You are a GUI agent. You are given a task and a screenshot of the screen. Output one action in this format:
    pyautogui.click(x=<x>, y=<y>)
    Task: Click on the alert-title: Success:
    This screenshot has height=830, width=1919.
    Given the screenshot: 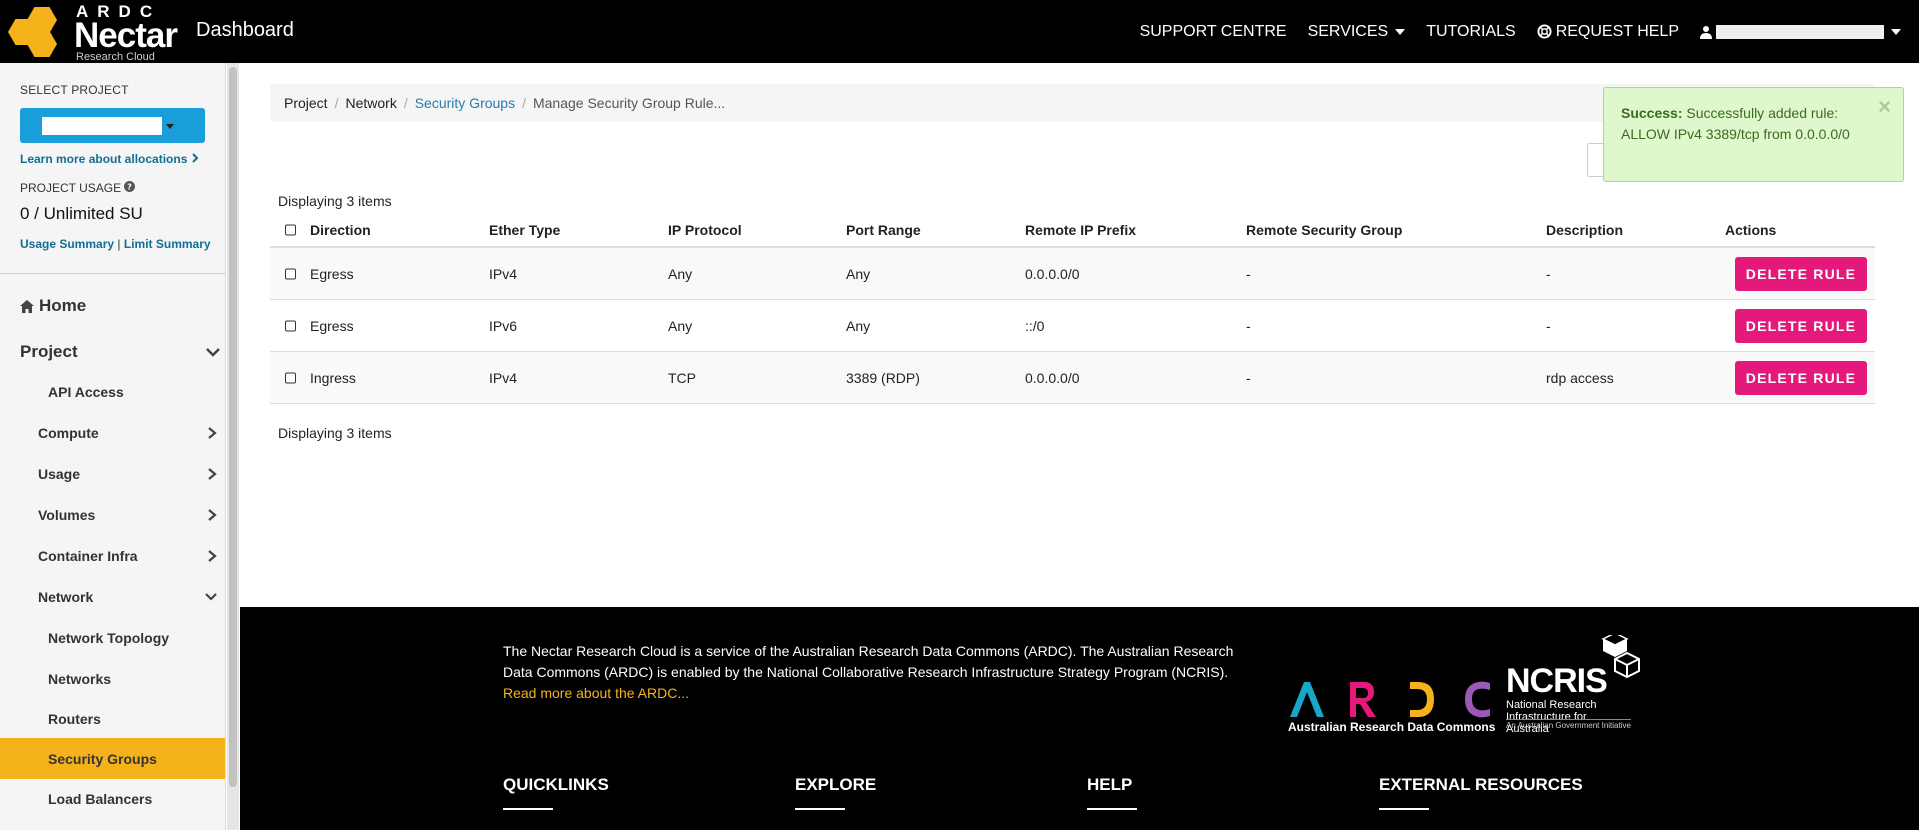 What is the action you would take?
    pyautogui.click(x=1652, y=113)
    